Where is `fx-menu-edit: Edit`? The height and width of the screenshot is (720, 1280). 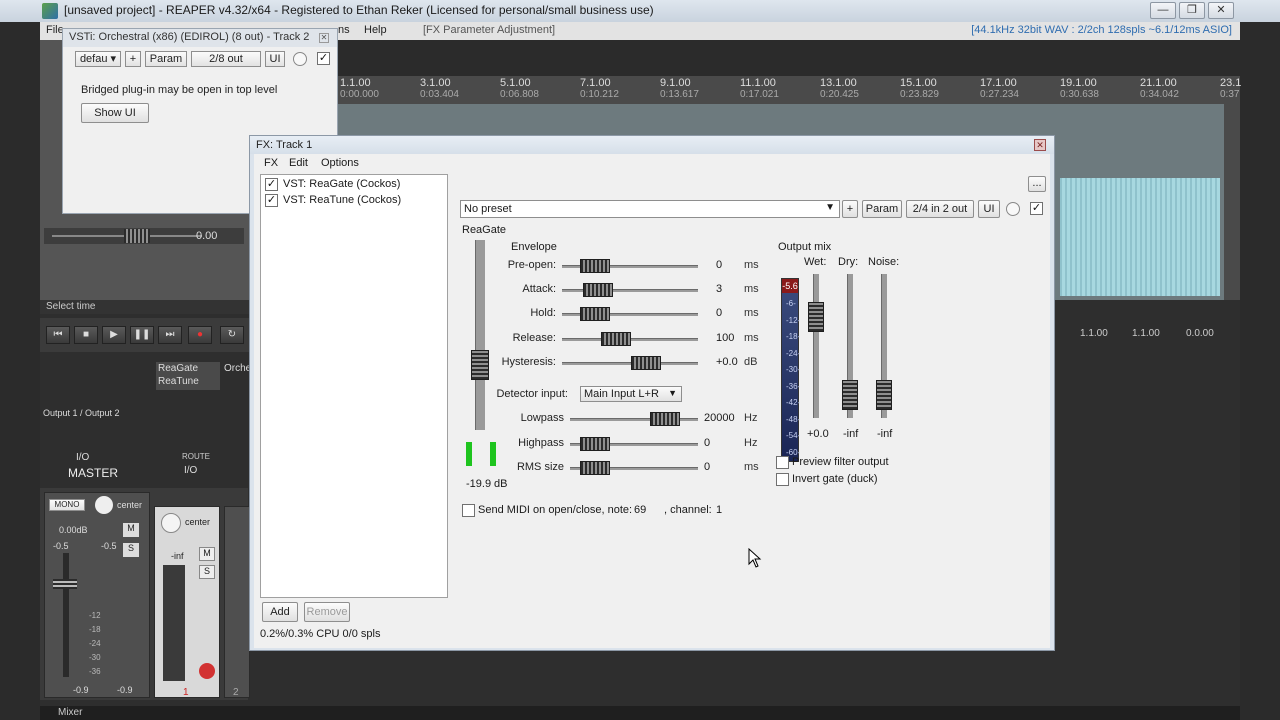 fx-menu-edit: Edit is located at coordinates (298, 163).